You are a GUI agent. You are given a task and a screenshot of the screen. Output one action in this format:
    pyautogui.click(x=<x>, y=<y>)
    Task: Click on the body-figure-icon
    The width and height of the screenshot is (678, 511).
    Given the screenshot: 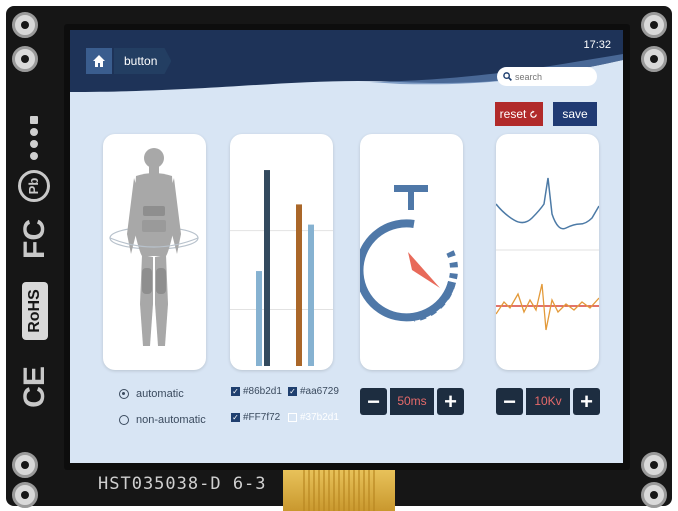 What is the action you would take?
    pyautogui.click(x=154, y=247)
    